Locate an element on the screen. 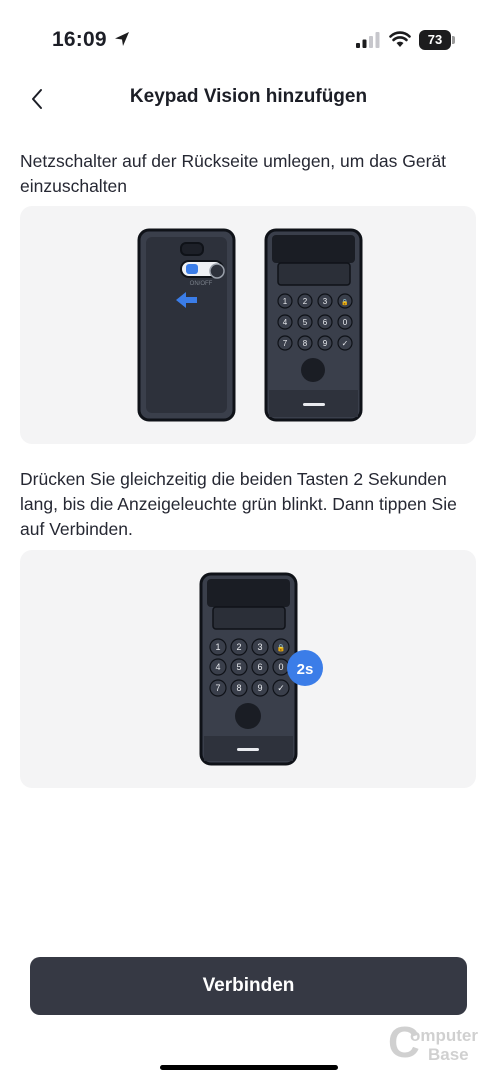  connect-button: Verbinden is located at coordinates (248, 986).